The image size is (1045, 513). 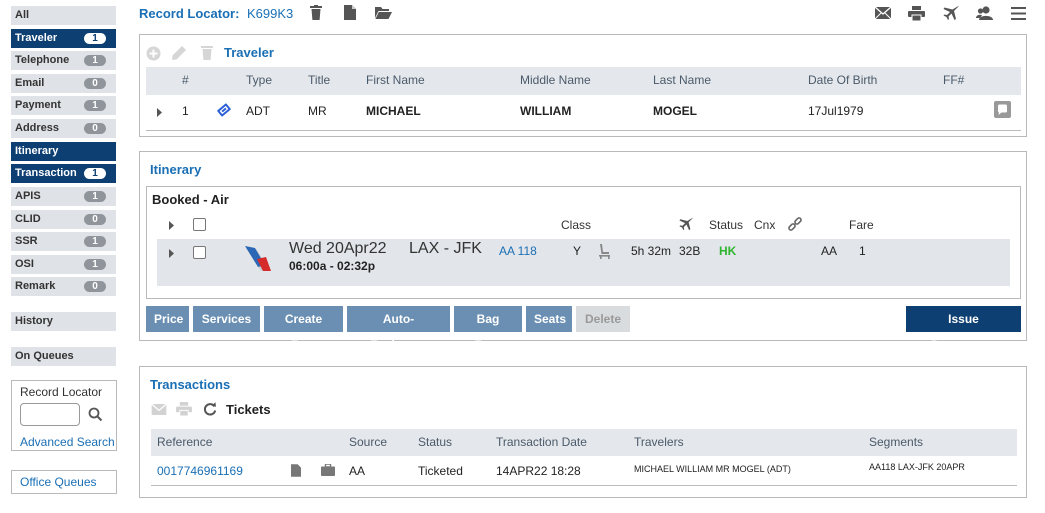 What do you see at coordinates (167, 319) in the screenshot?
I see `price-button: Price` at bounding box center [167, 319].